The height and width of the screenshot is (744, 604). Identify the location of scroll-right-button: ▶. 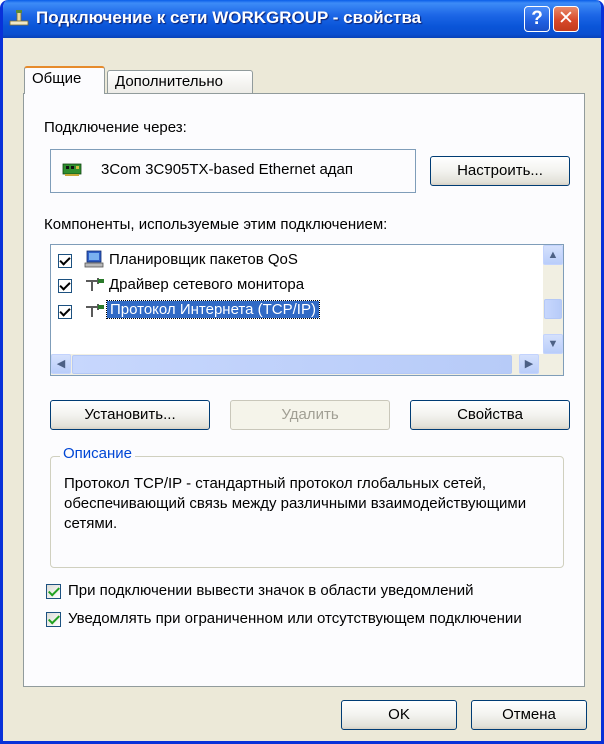
(529, 364).